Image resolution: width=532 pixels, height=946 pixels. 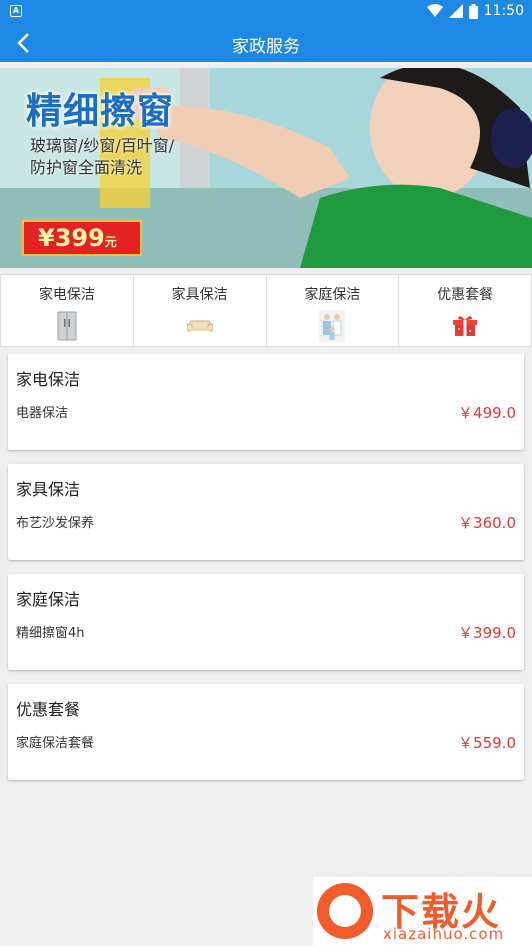 What do you see at coordinates (48, 599) in the screenshot?
I see `card-title: 家庭保洁` at bounding box center [48, 599].